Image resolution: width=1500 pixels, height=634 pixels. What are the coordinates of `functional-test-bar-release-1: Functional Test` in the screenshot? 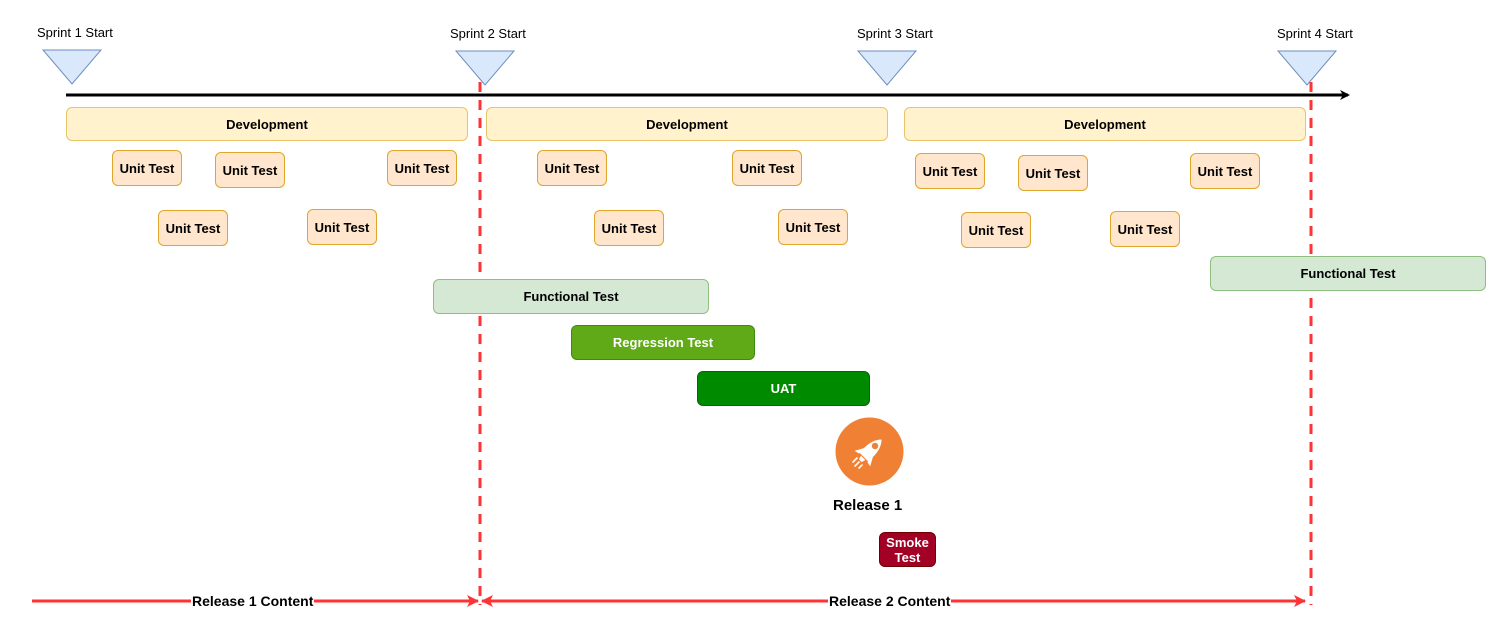 It's located at (571, 296).